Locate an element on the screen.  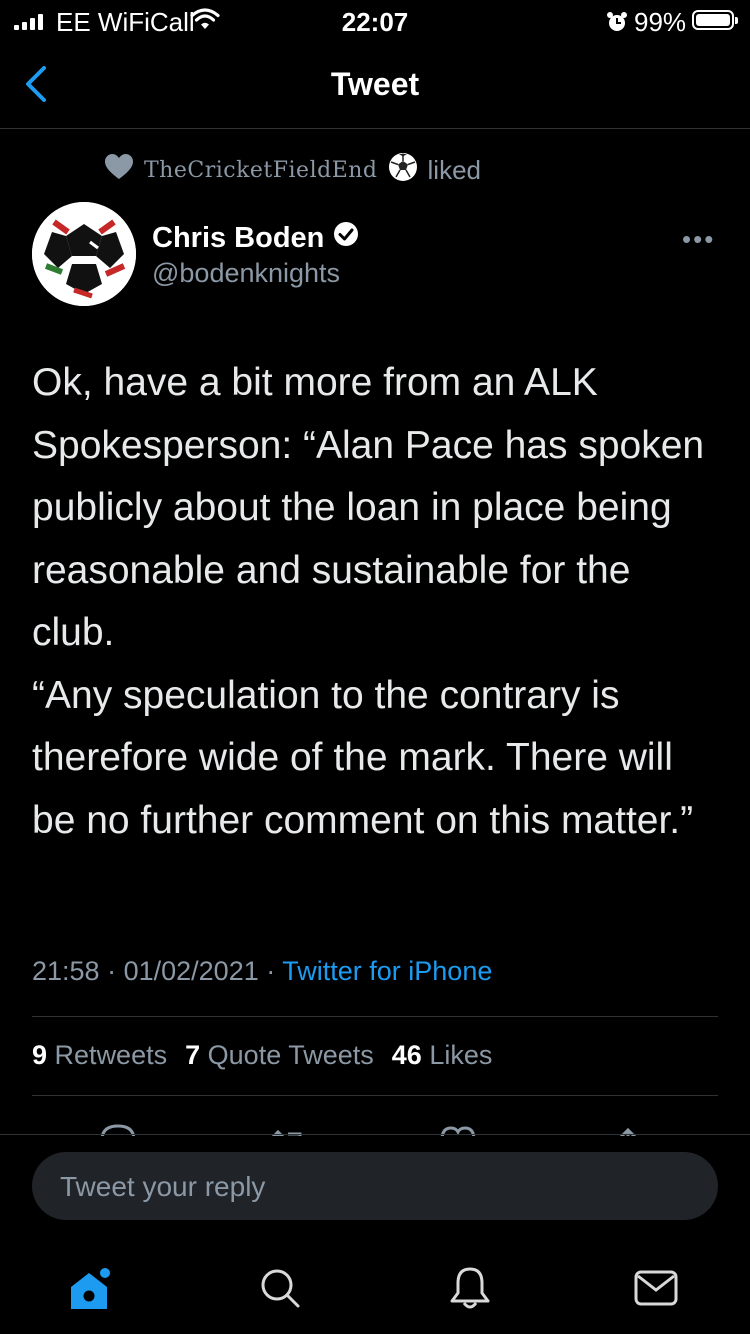
author-name: Chris Boden is located at coordinates (256, 238).